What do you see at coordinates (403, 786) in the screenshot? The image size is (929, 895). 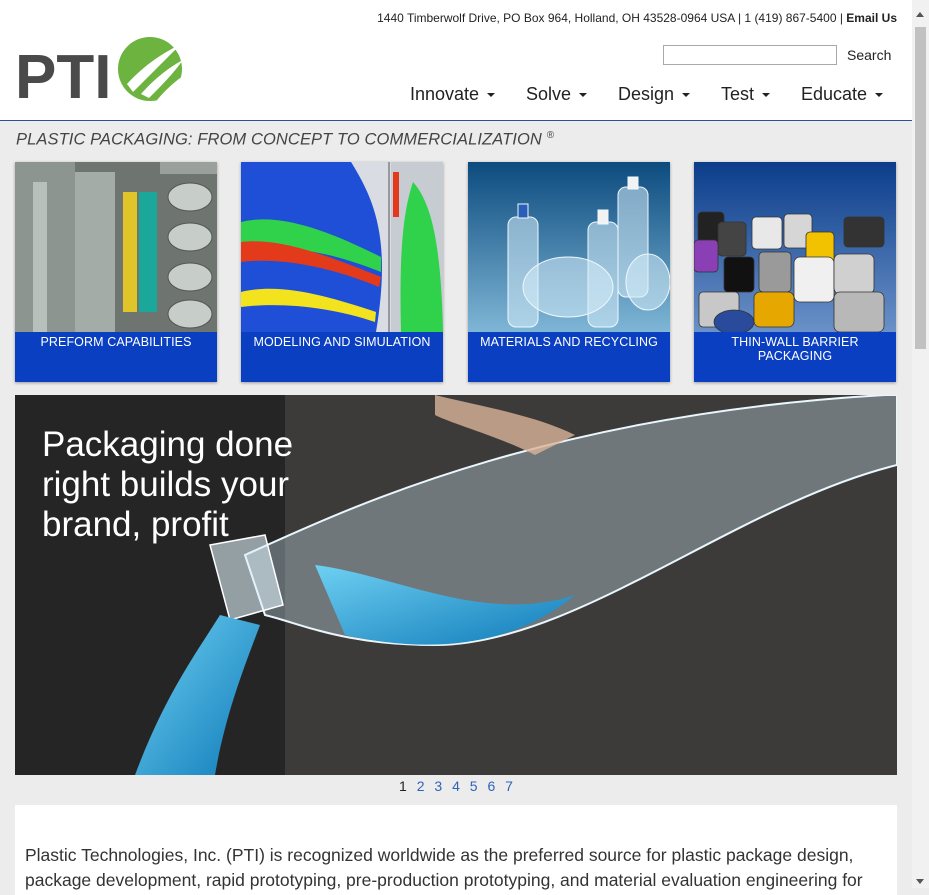 I see `pager-page-1: 1` at bounding box center [403, 786].